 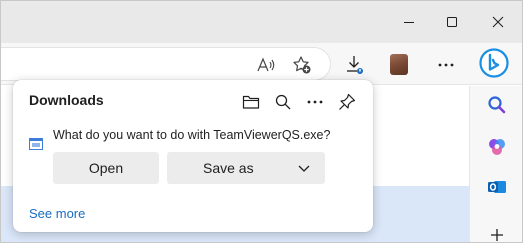 I want to click on read-aloud-button, so click(x=266, y=65).